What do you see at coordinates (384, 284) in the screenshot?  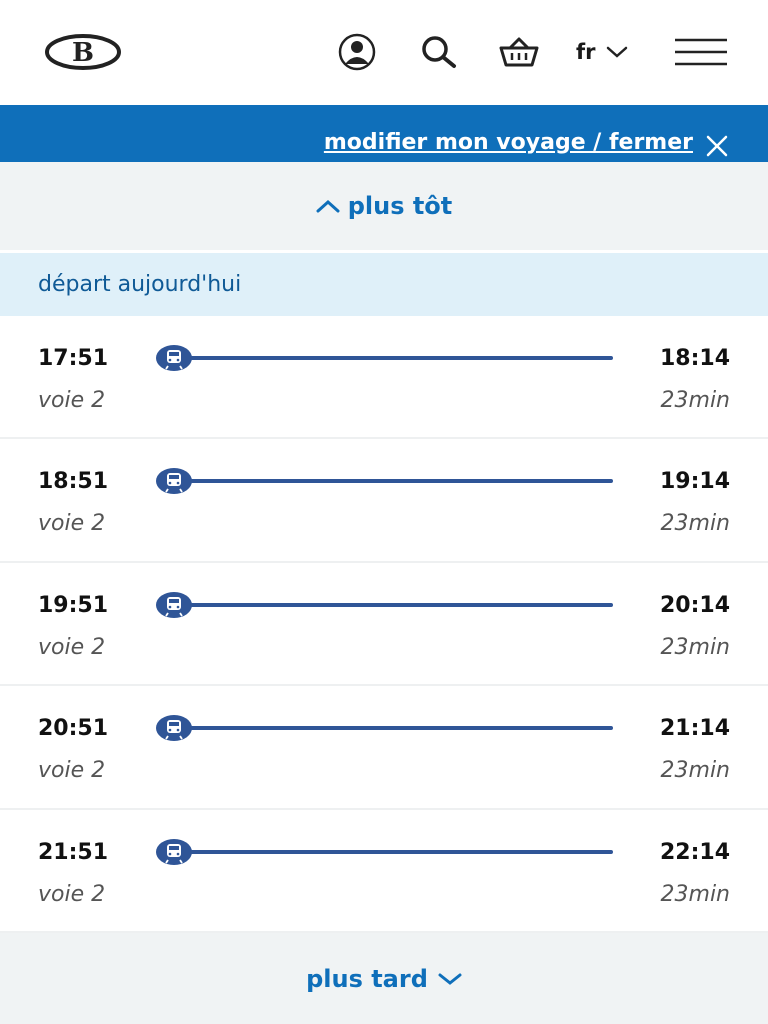 I see `day-header: départ aujourd'hui` at bounding box center [384, 284].